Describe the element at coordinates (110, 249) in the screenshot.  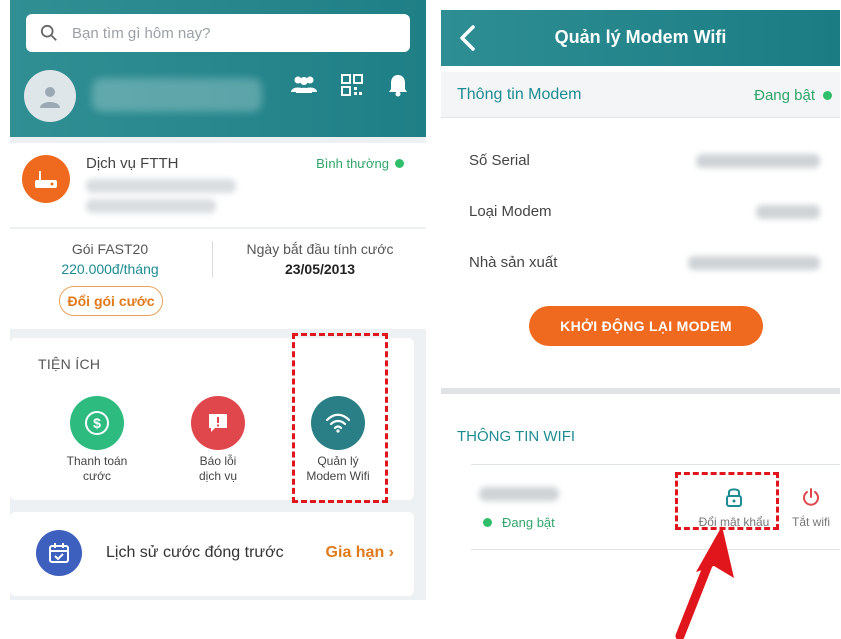
I see `package-name: Gói FAST20` at that location.